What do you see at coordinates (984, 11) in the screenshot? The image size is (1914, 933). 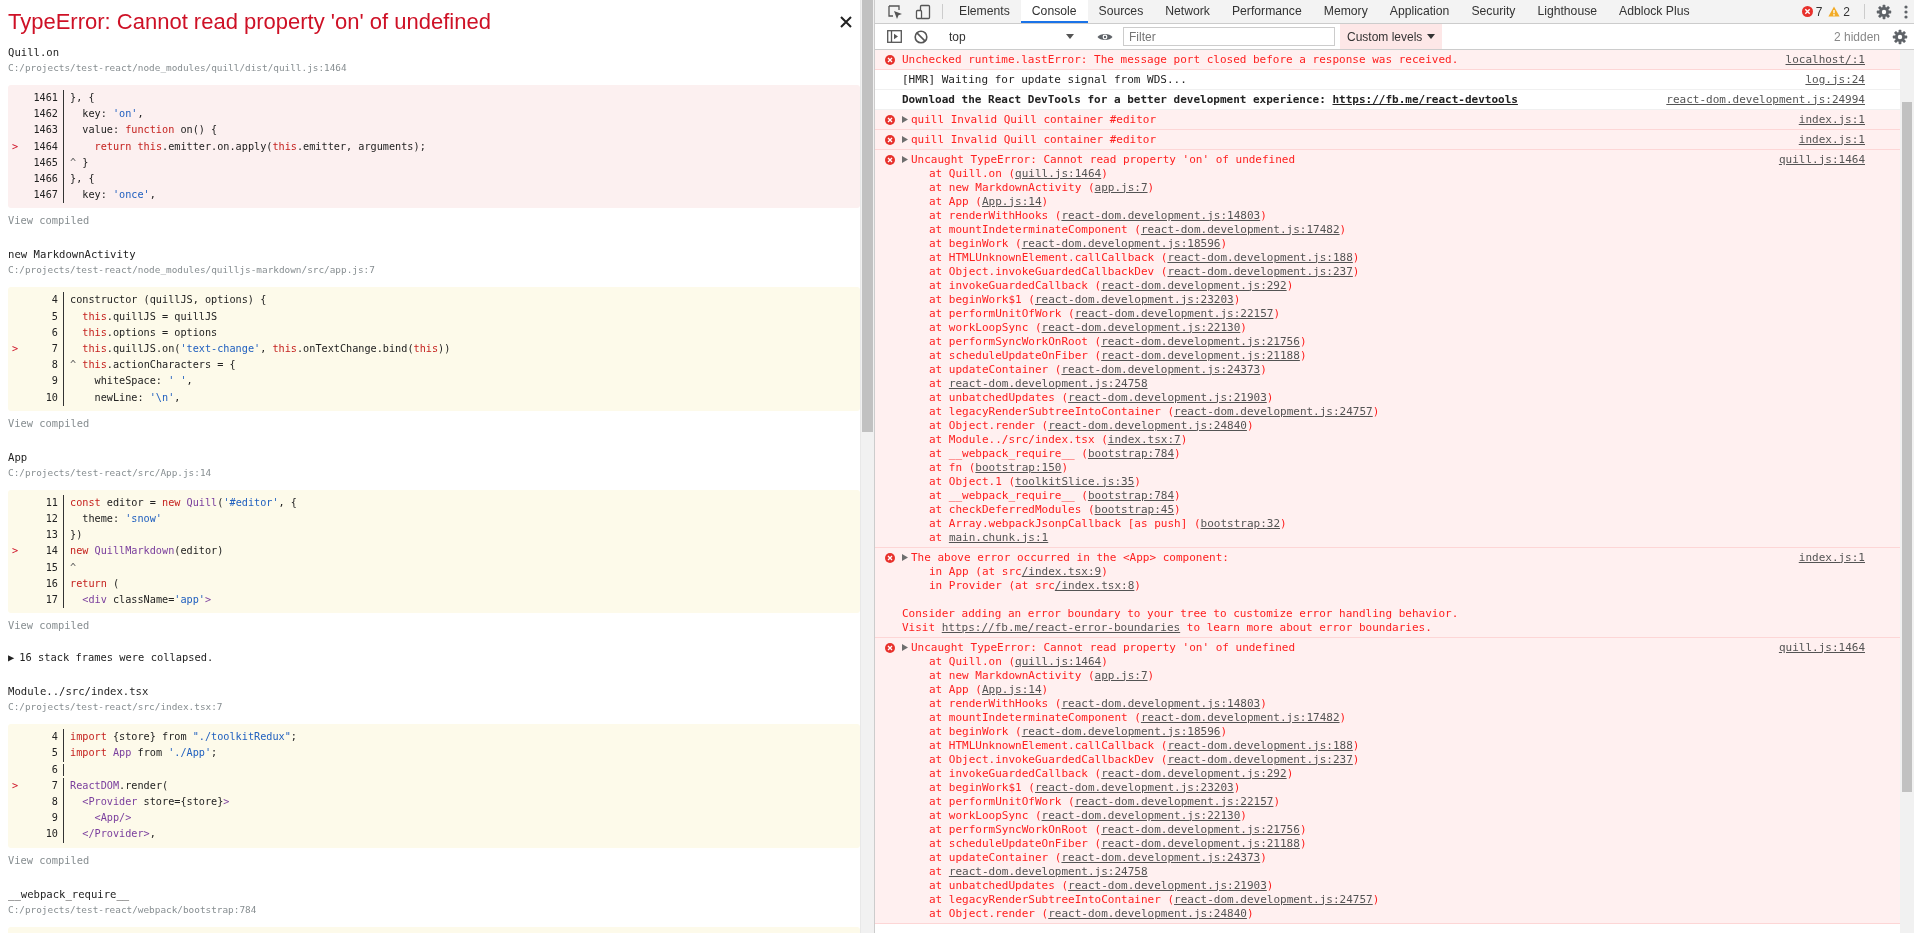 I see `tab: Elements` at bounding box center [984, 11].